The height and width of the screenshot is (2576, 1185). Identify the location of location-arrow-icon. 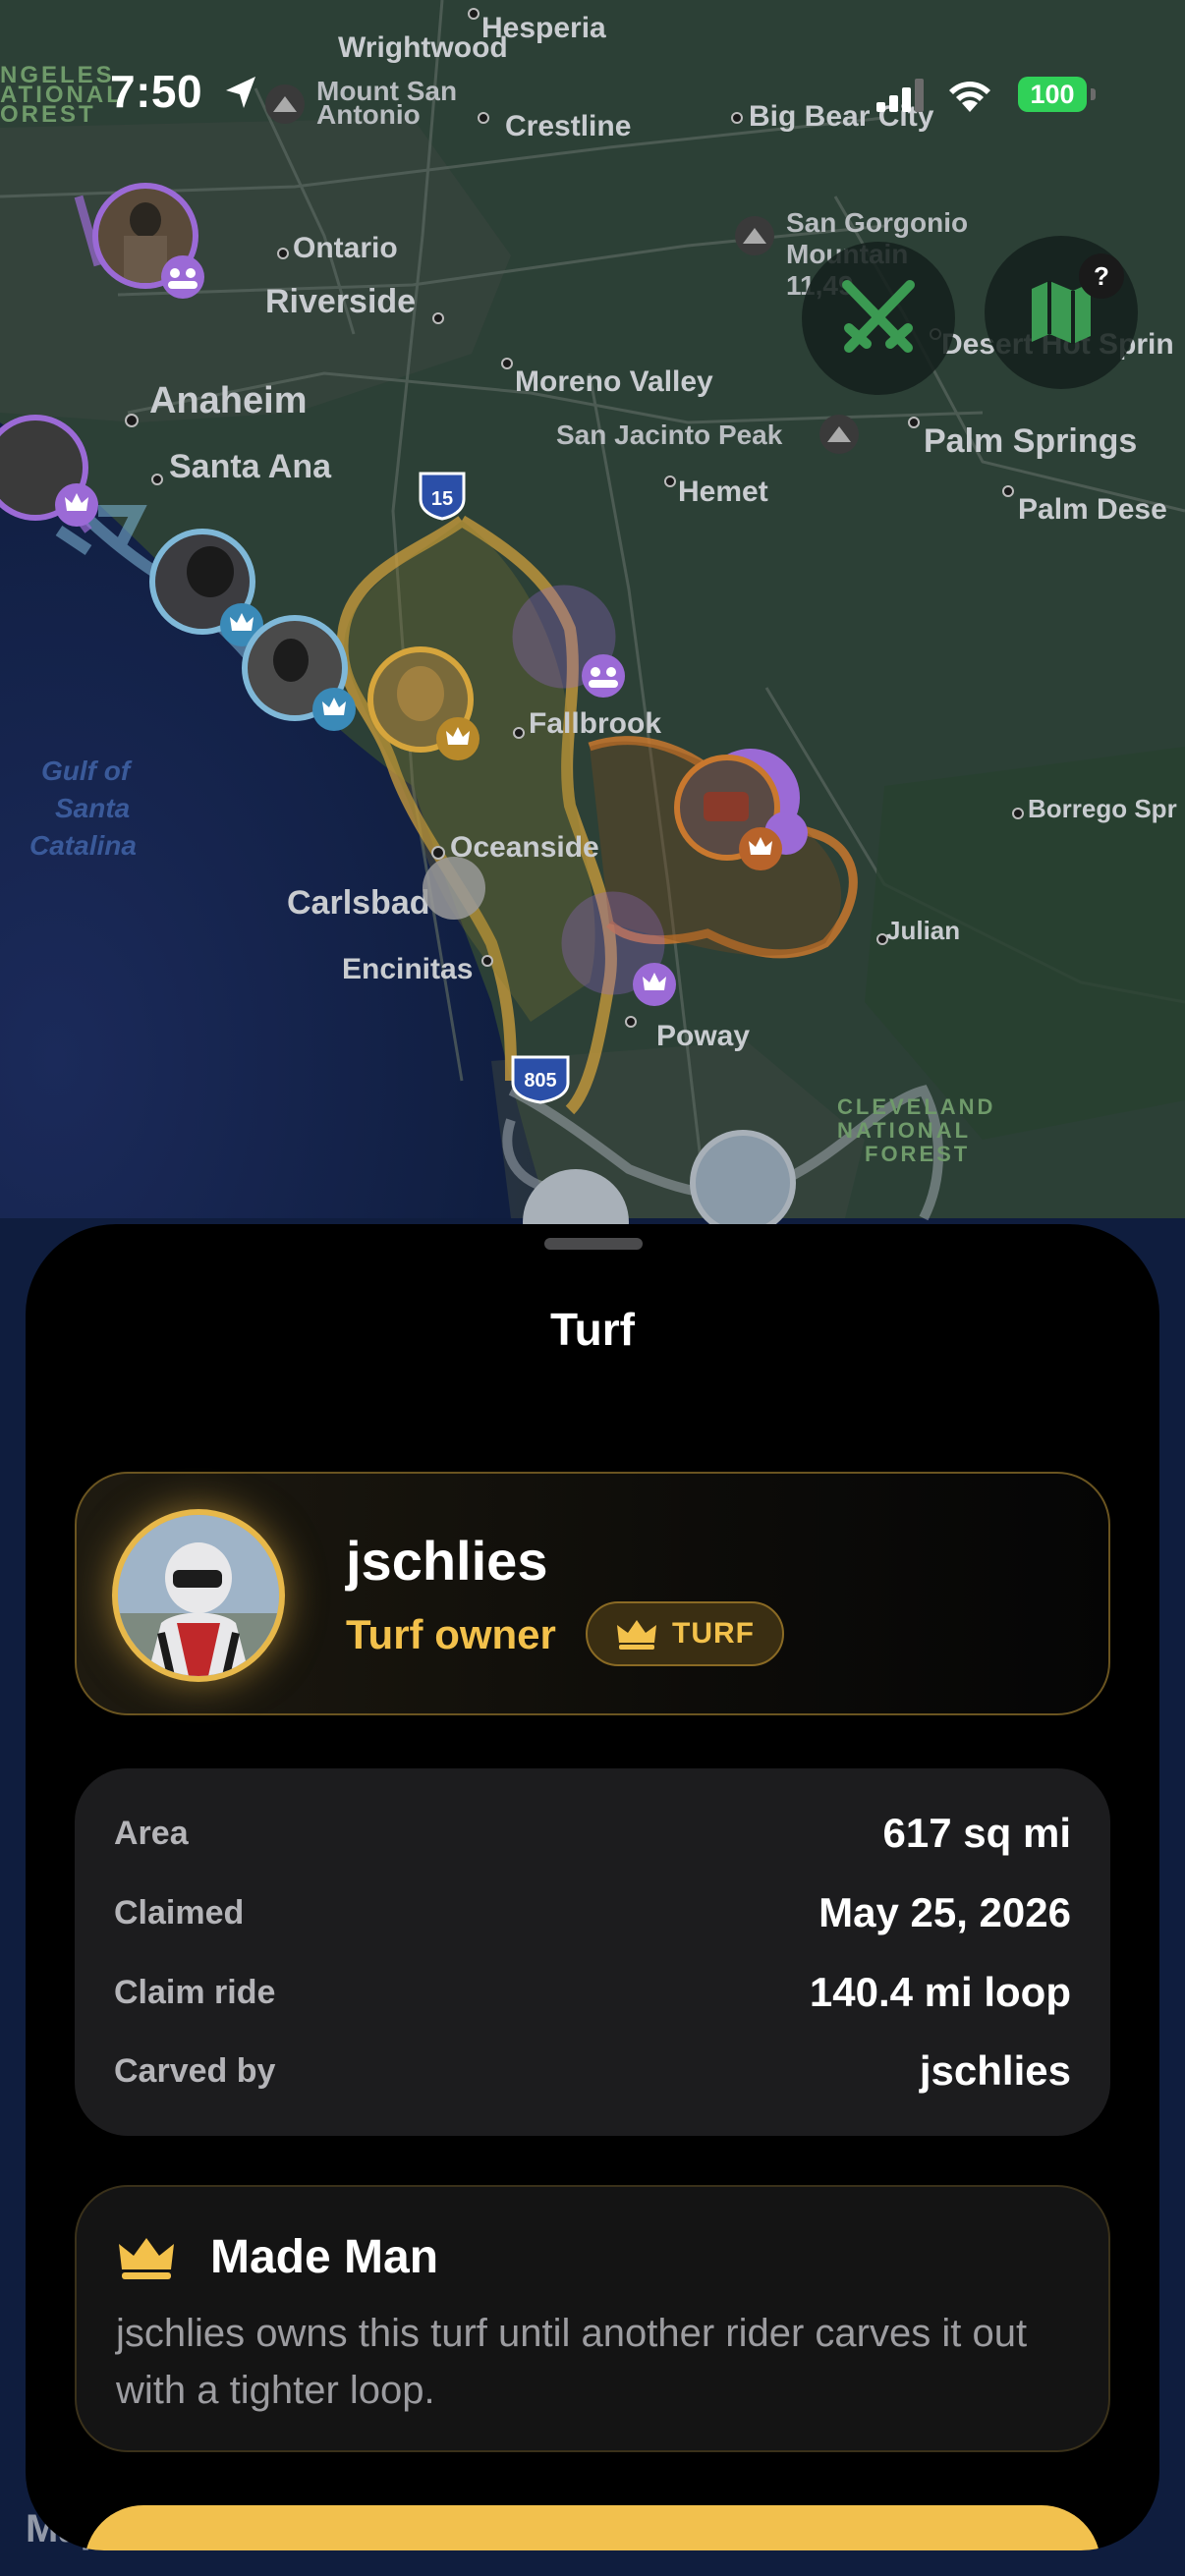
(241, 92).